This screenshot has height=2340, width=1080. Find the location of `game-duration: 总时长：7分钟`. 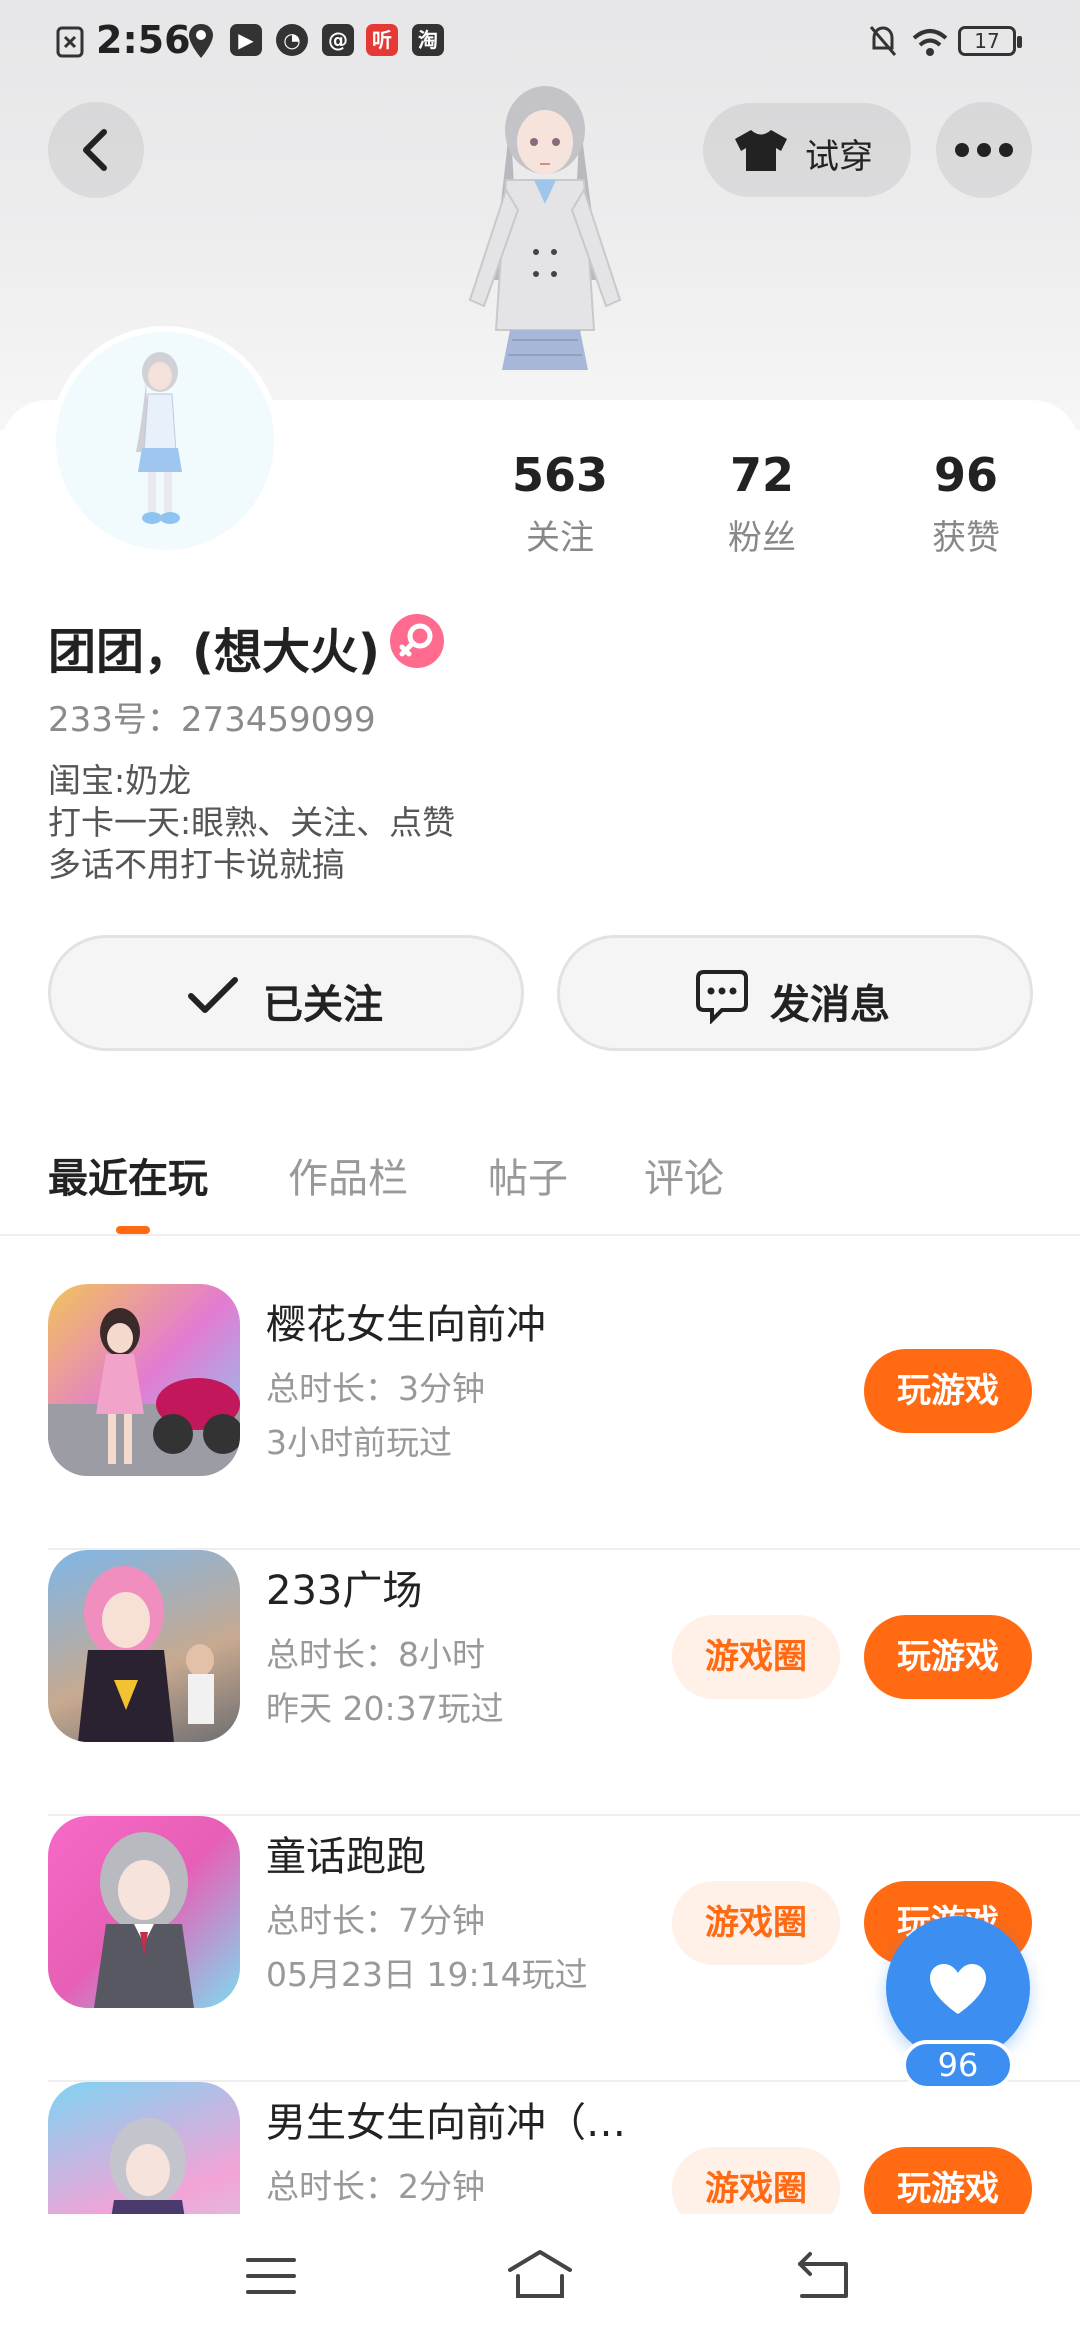

game-duration: 总时长：7分钟 is located at coordinates (375, 1920).